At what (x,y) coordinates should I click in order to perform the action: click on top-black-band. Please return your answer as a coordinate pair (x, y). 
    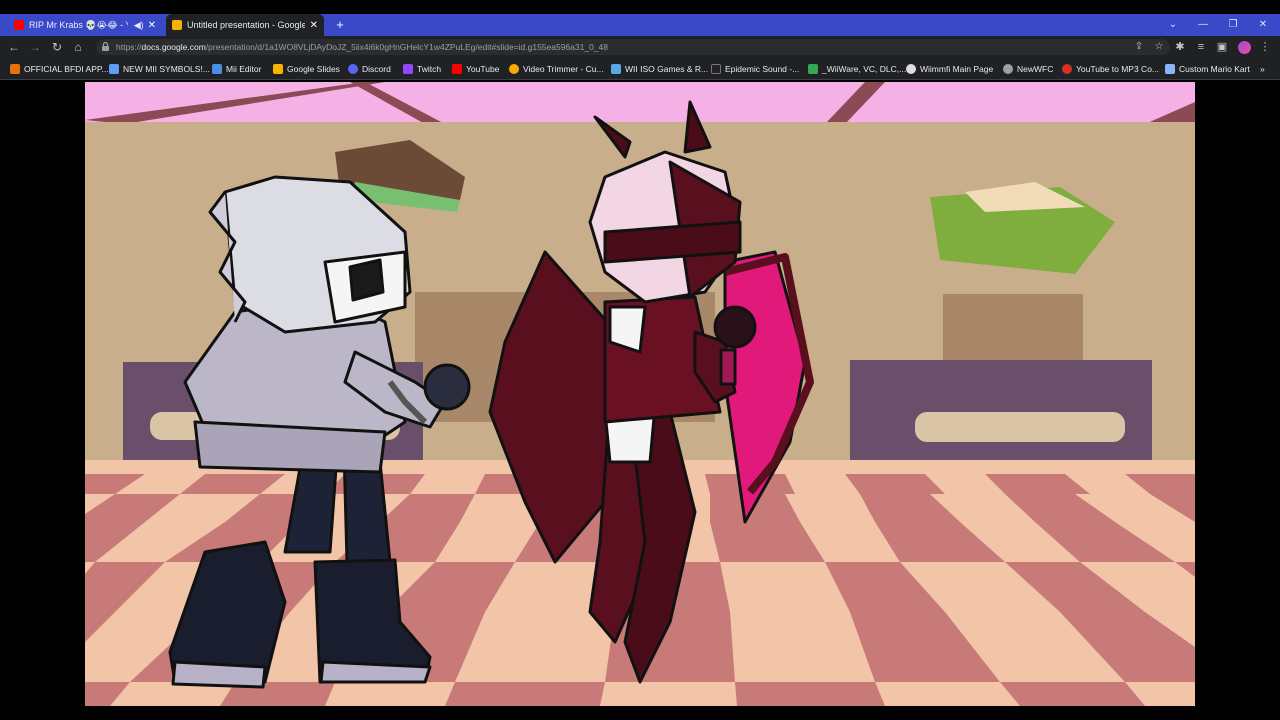
    Looking at the image, I should click on (640, 7).